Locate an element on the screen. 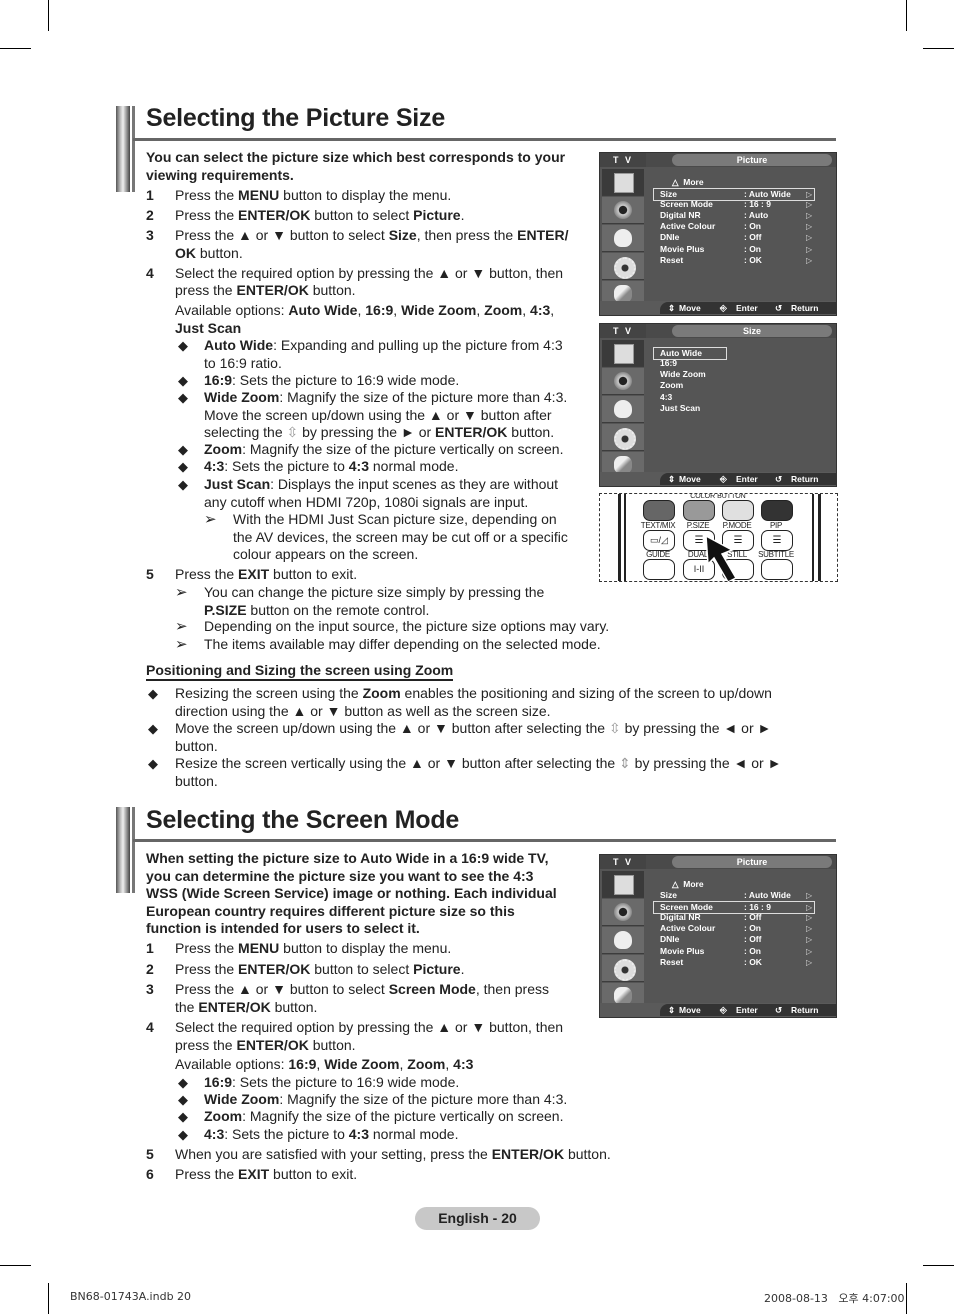 This screenshot has height=1314, width=954. osd-footer-move: Move is located at coordinates (690, 1010).